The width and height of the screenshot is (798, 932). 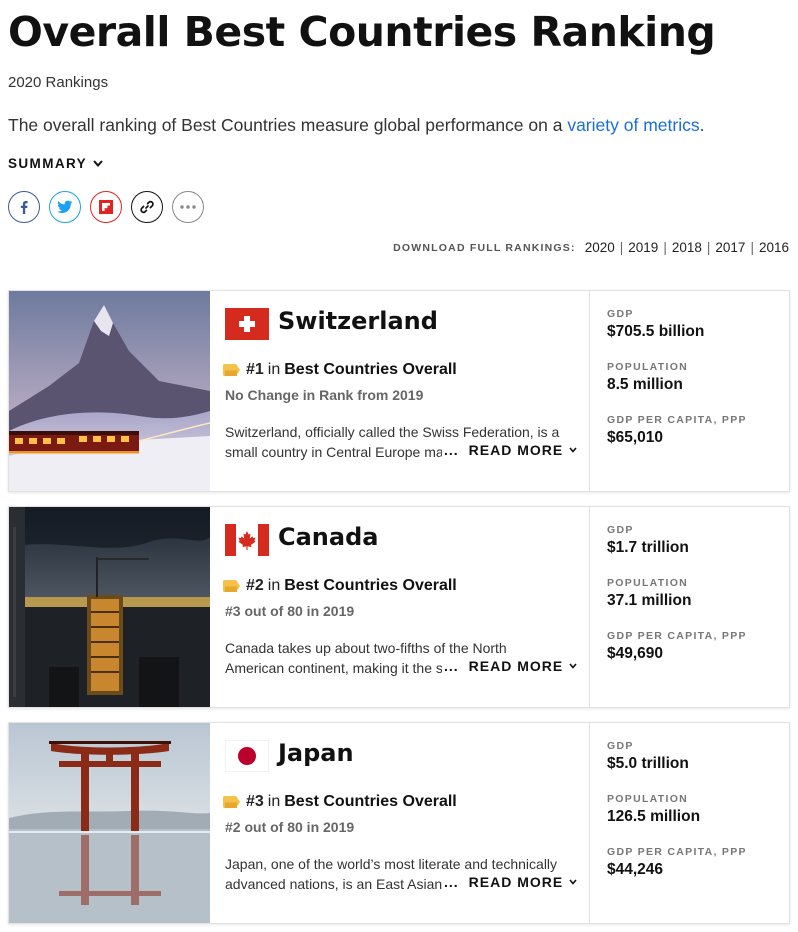 I want to click on link-icon, so click(x=147, y=207).